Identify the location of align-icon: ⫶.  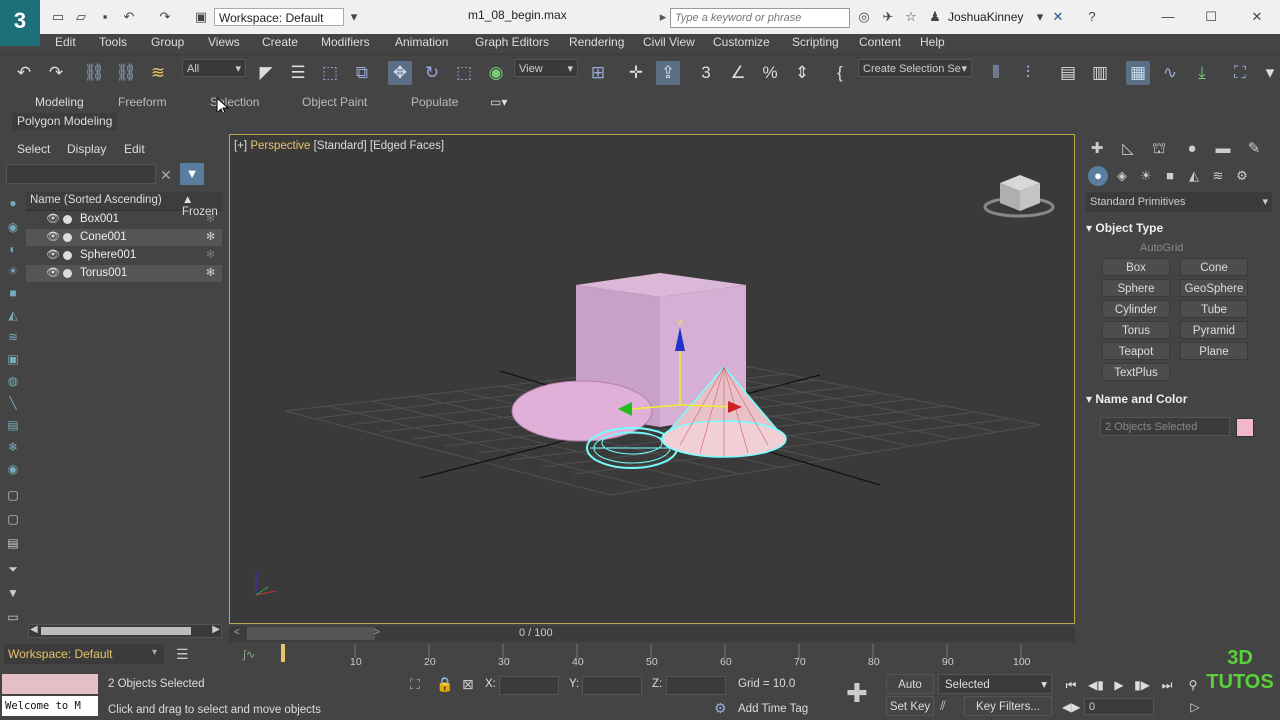
(1028, 73).